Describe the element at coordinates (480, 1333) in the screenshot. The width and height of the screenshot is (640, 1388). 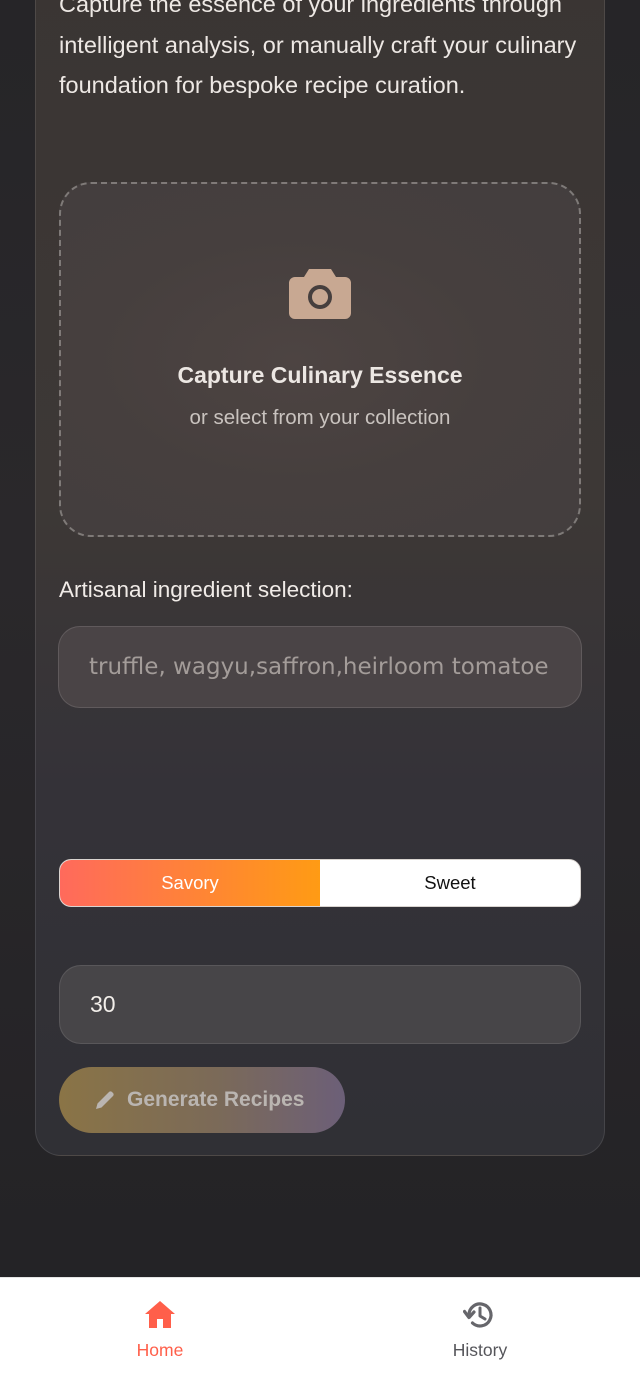
I see `tab-history: History` at that location.